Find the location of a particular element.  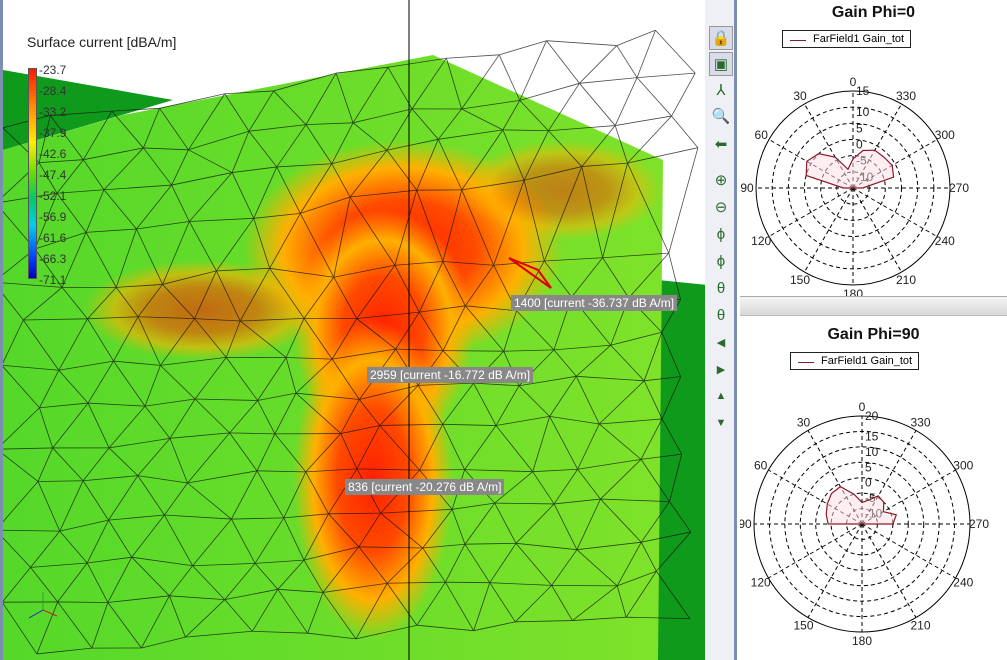

colorbar-tick: -52.1 is located at coordinates (53, 196).